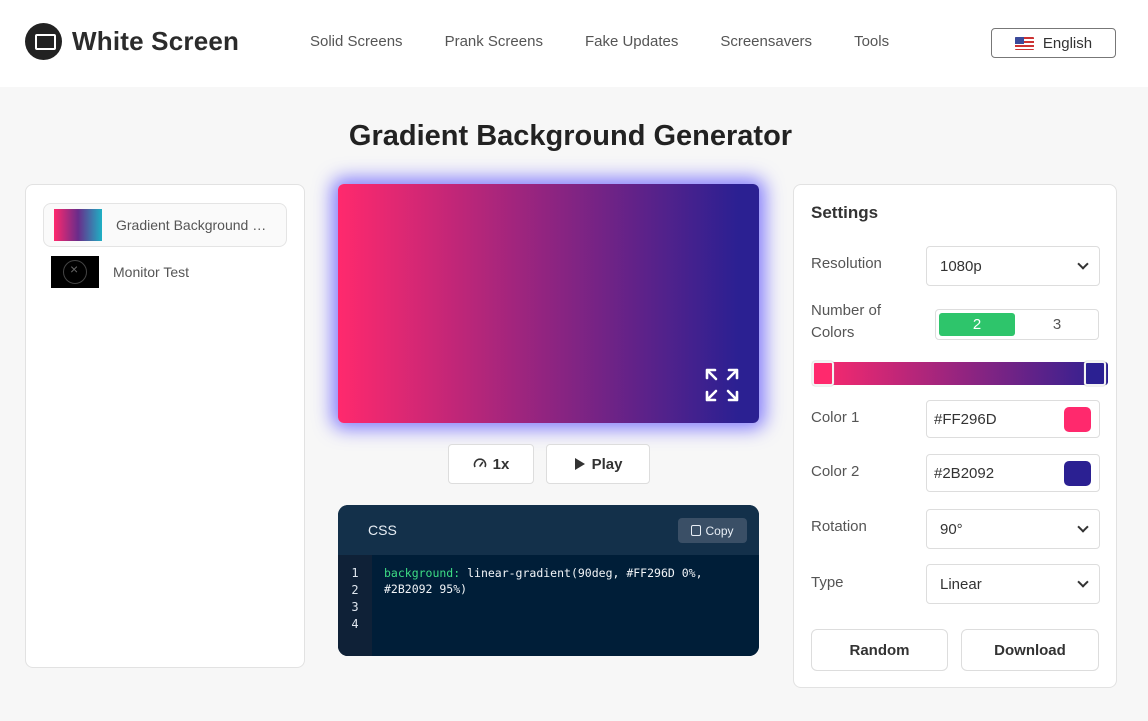  What do you see at coordinates (579, 464) in the screenshot?
I see `play-icon` at bounding box center [579, 464].